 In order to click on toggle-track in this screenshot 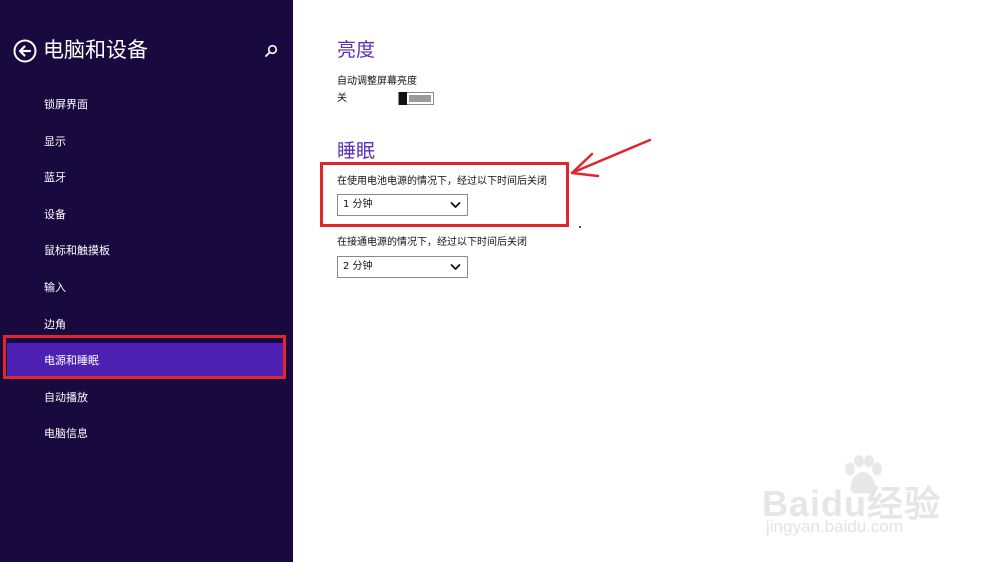, I will do `click(420, 98)`.